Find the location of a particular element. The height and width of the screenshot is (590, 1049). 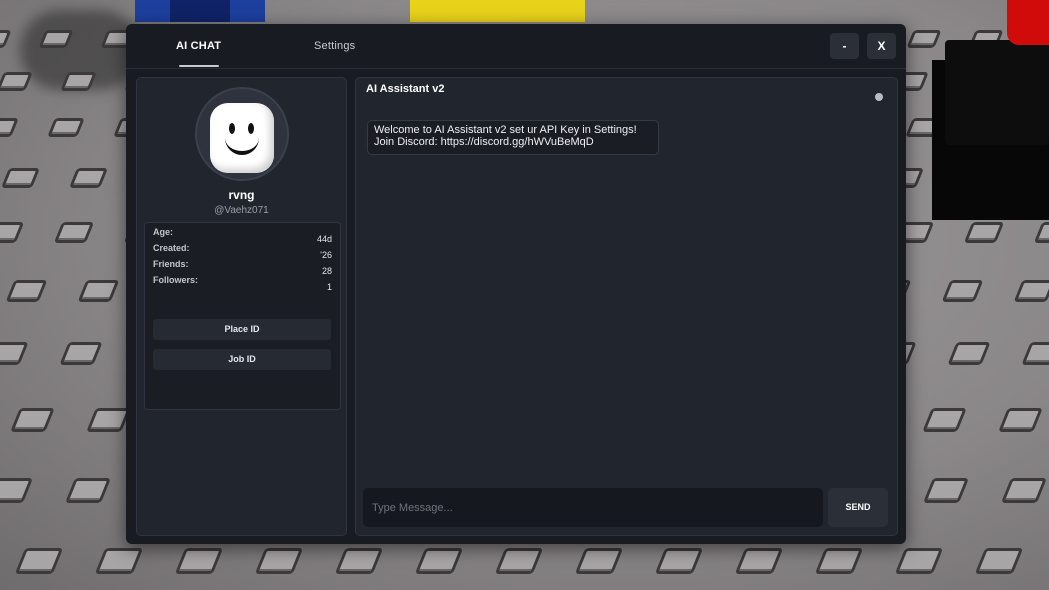

active-tab-indicator is located at coordinates (199, 66).